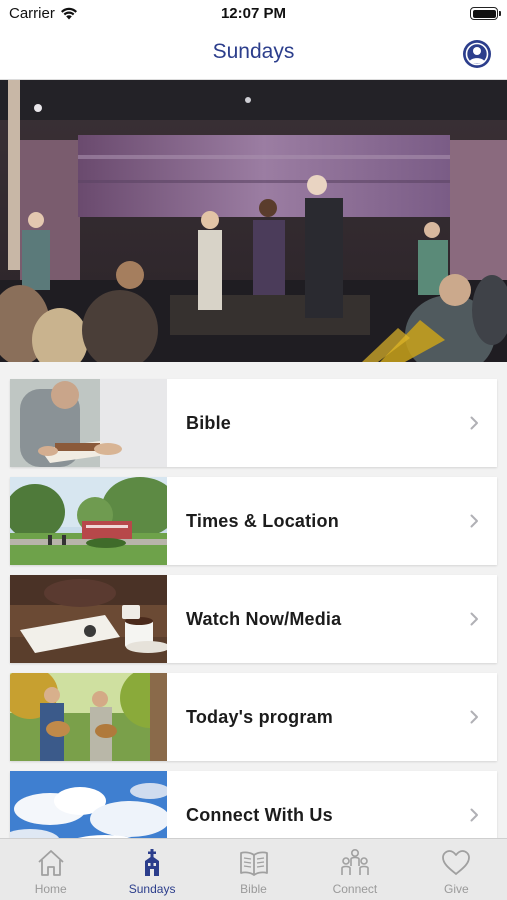 The height and width of the screenshot is (900, 507). I want to click on church-sign-lawn-thumbnail, so click(88, 521).